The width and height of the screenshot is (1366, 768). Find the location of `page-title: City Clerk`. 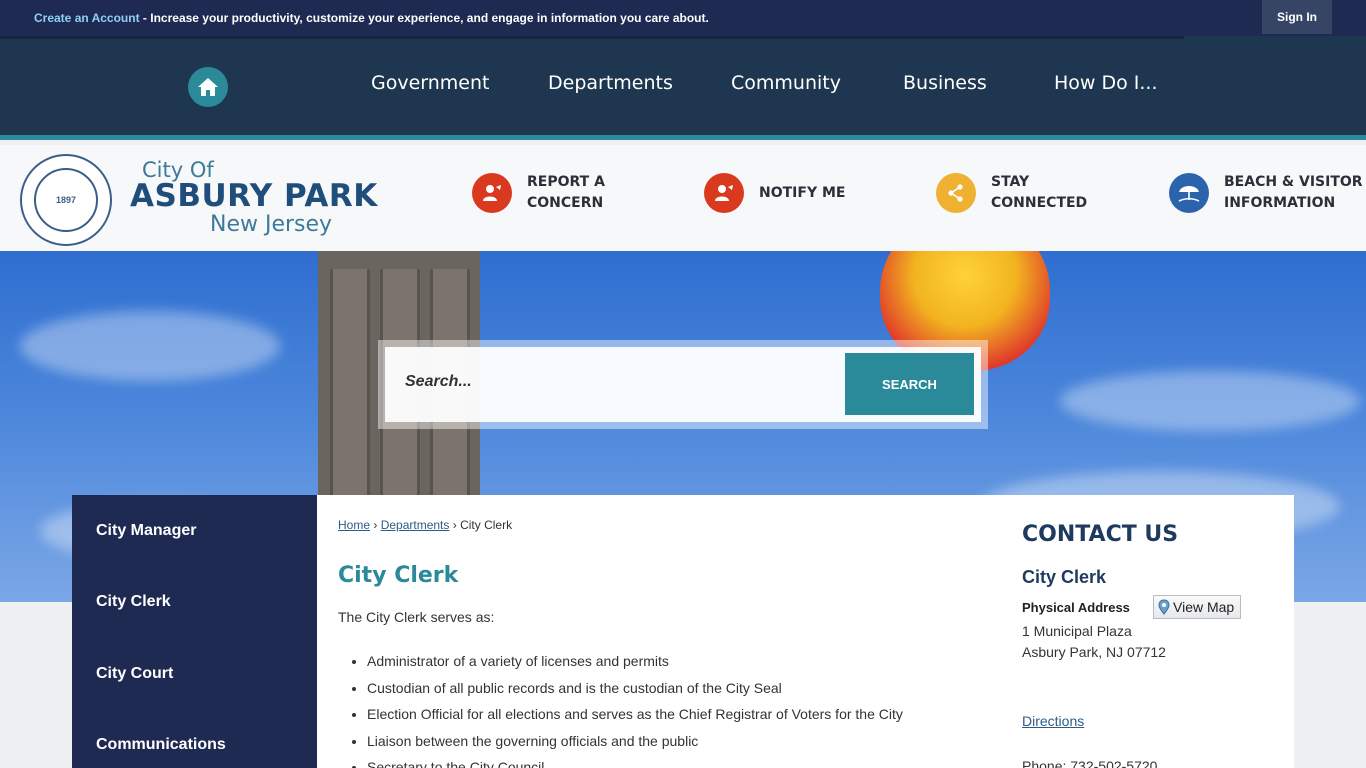

page-title: City Clerk is located at coordinates (398, 575).